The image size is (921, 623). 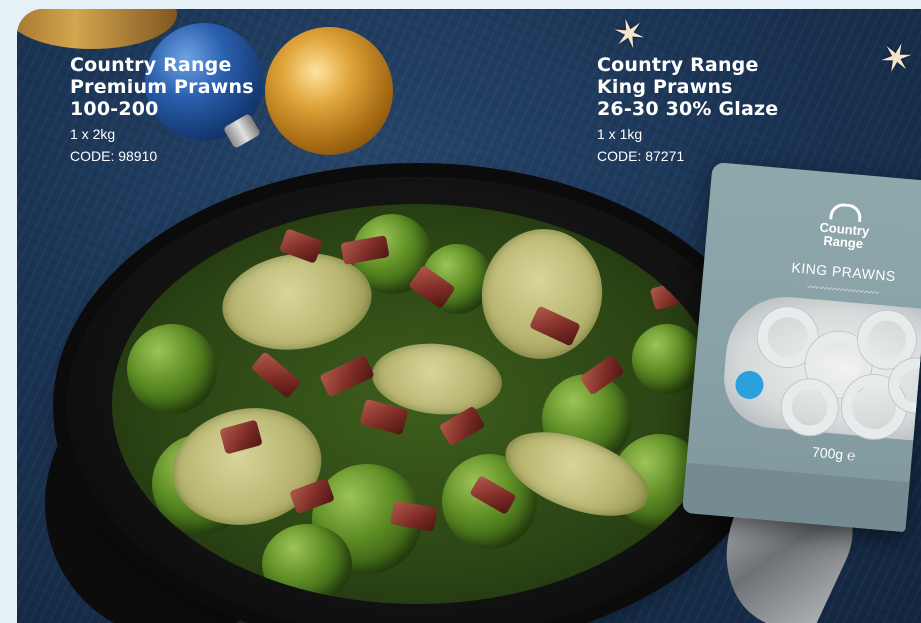 What do you see at coordinates (846, 212) in the screenshot?
I see `brand-mark-icon` at bounding box center [846, 212].